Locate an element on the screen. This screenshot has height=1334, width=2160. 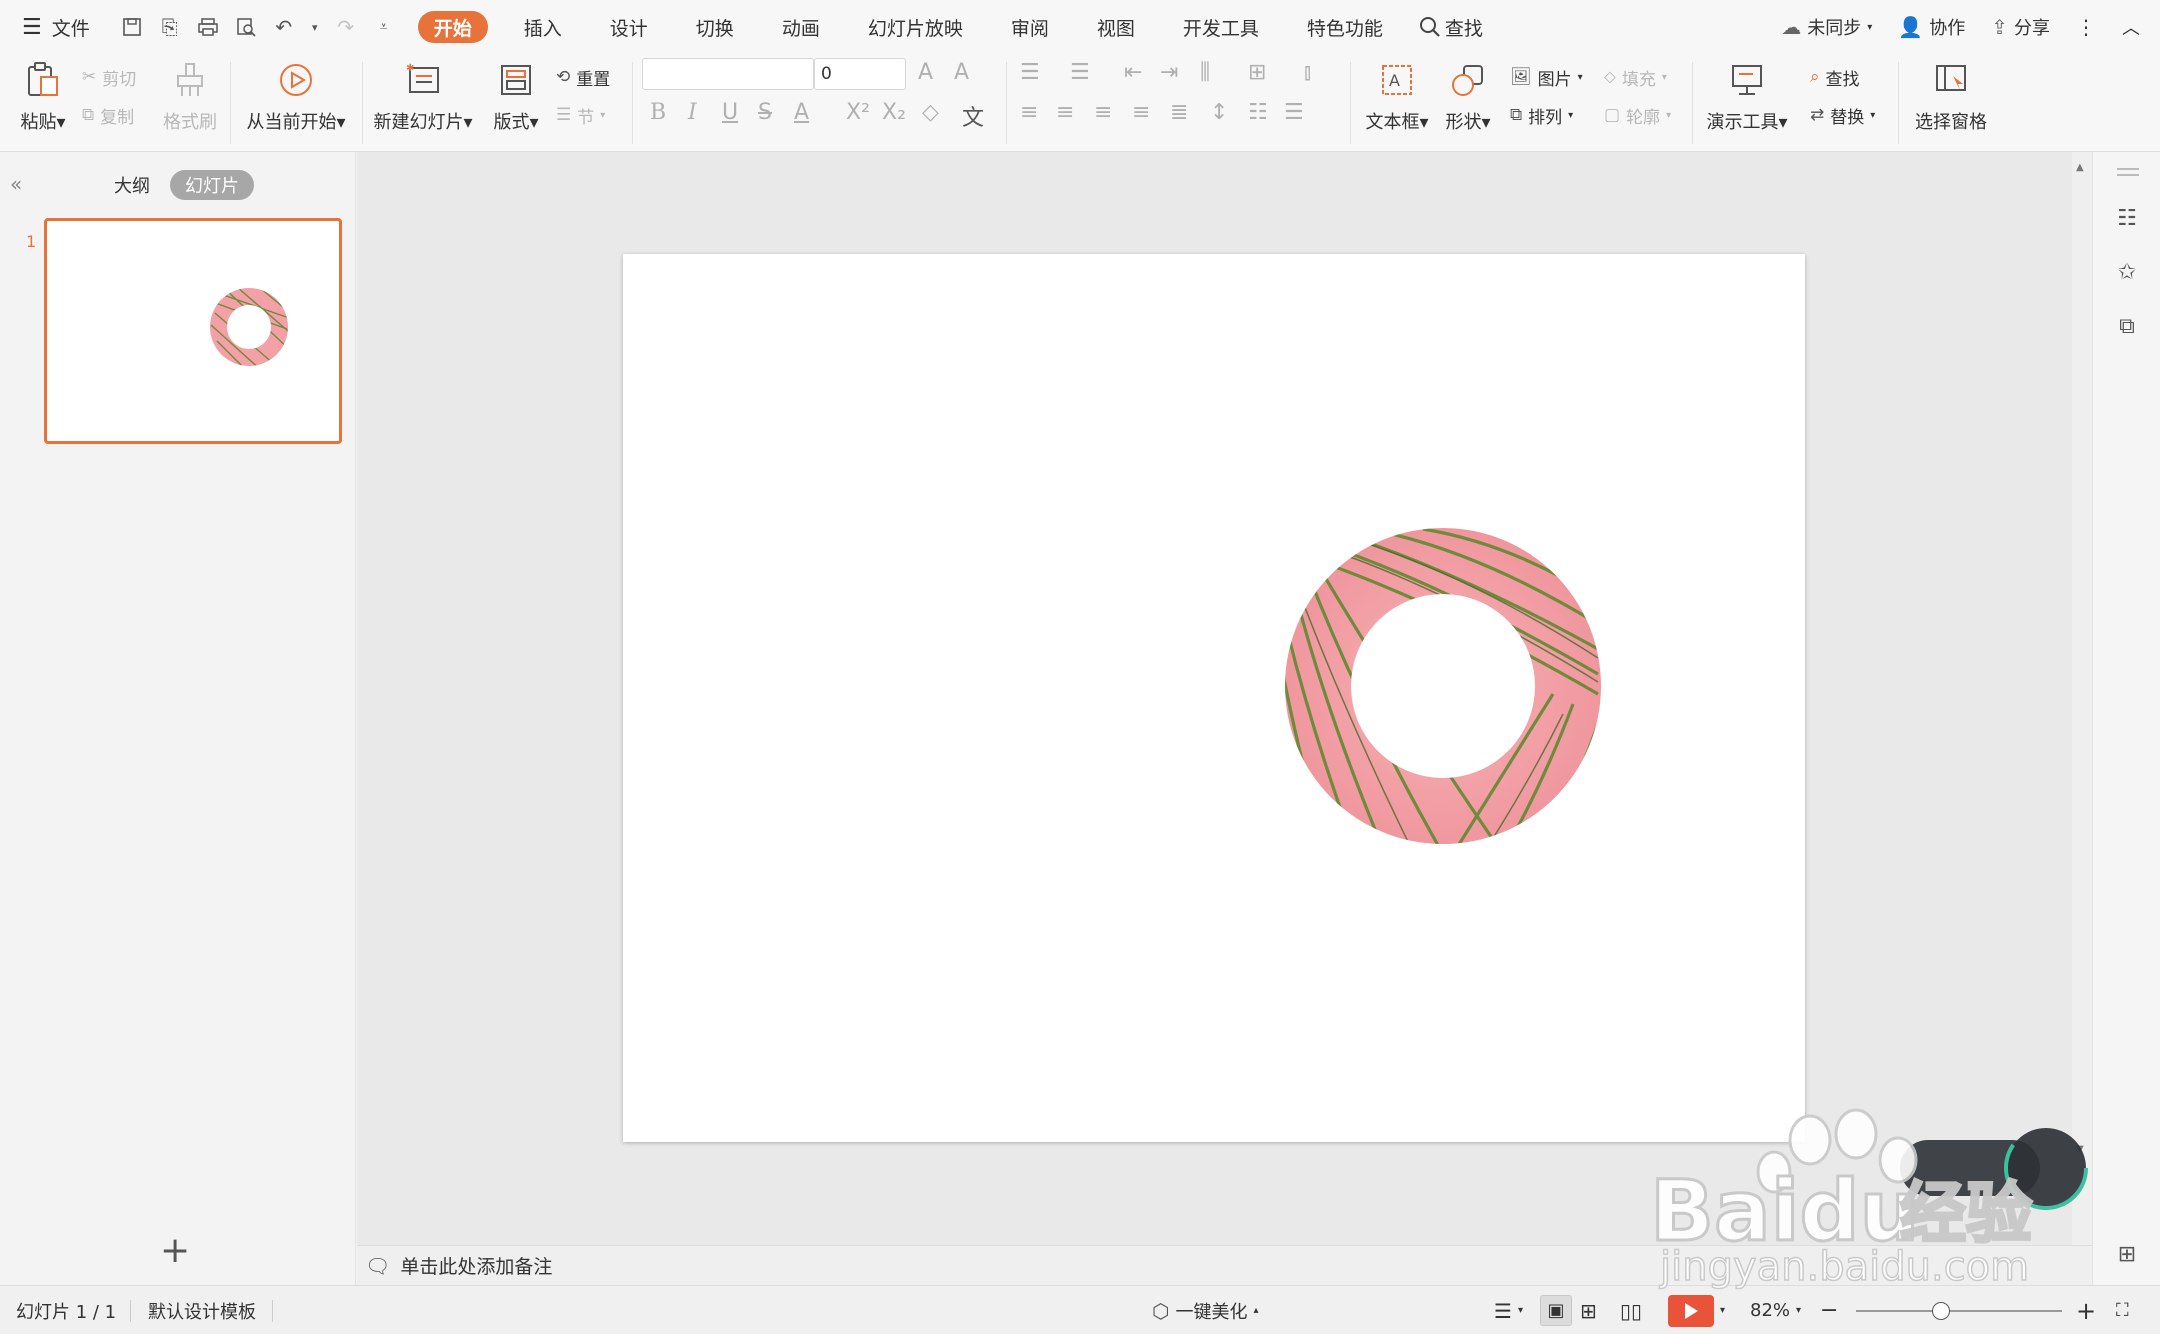
paste-button: 粘贴▾ is located at coordinates (43, 94).